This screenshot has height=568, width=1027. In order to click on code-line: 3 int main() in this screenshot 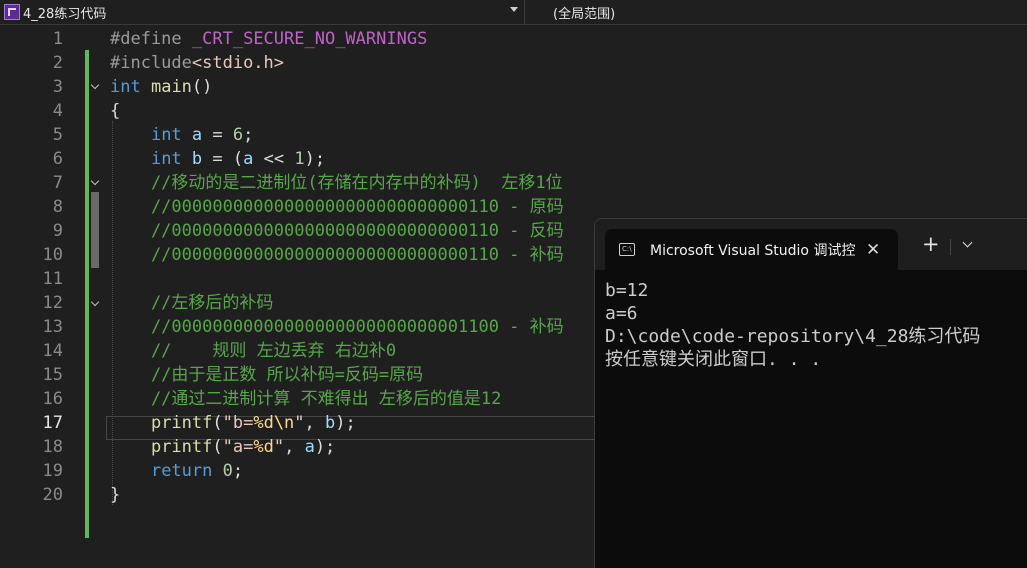, I will do `click(513, 87)`.